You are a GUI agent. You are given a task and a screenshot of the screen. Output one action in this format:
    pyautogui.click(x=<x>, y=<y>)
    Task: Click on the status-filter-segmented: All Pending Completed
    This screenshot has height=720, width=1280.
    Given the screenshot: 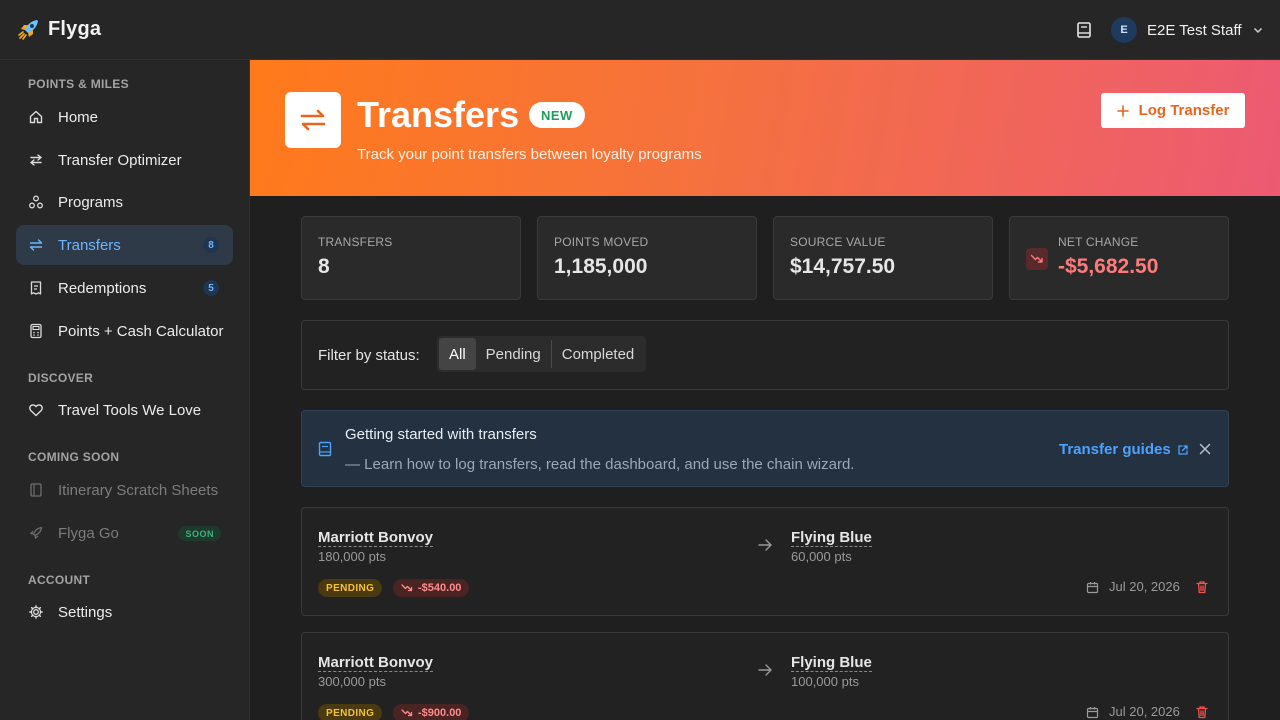 What is the action you would take?
    pyautogui.click(x=542, y=354)
    